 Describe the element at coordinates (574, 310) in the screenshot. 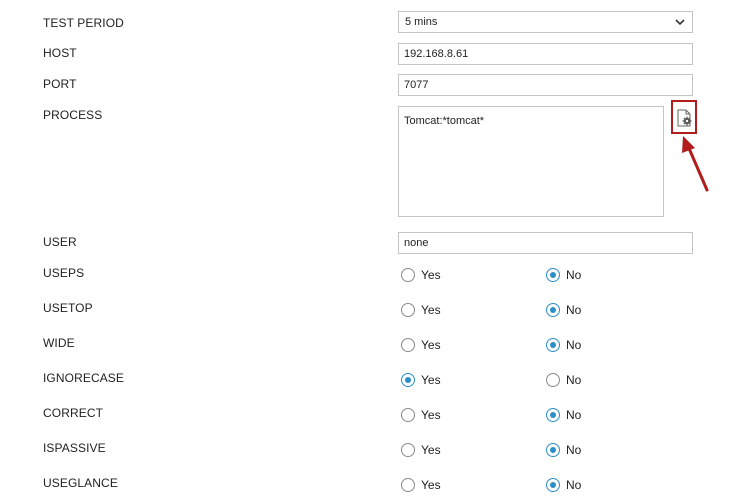

I see `usetop-no-text: No` at that location.